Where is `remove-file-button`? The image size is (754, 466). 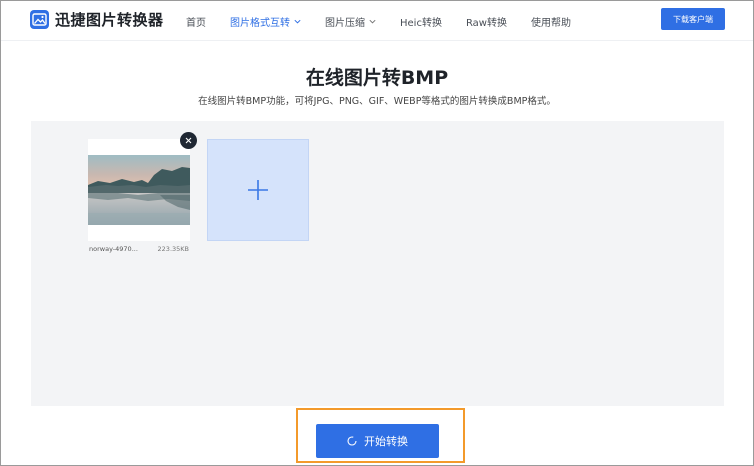 remove-file-button is located at coordinates (188, 140).